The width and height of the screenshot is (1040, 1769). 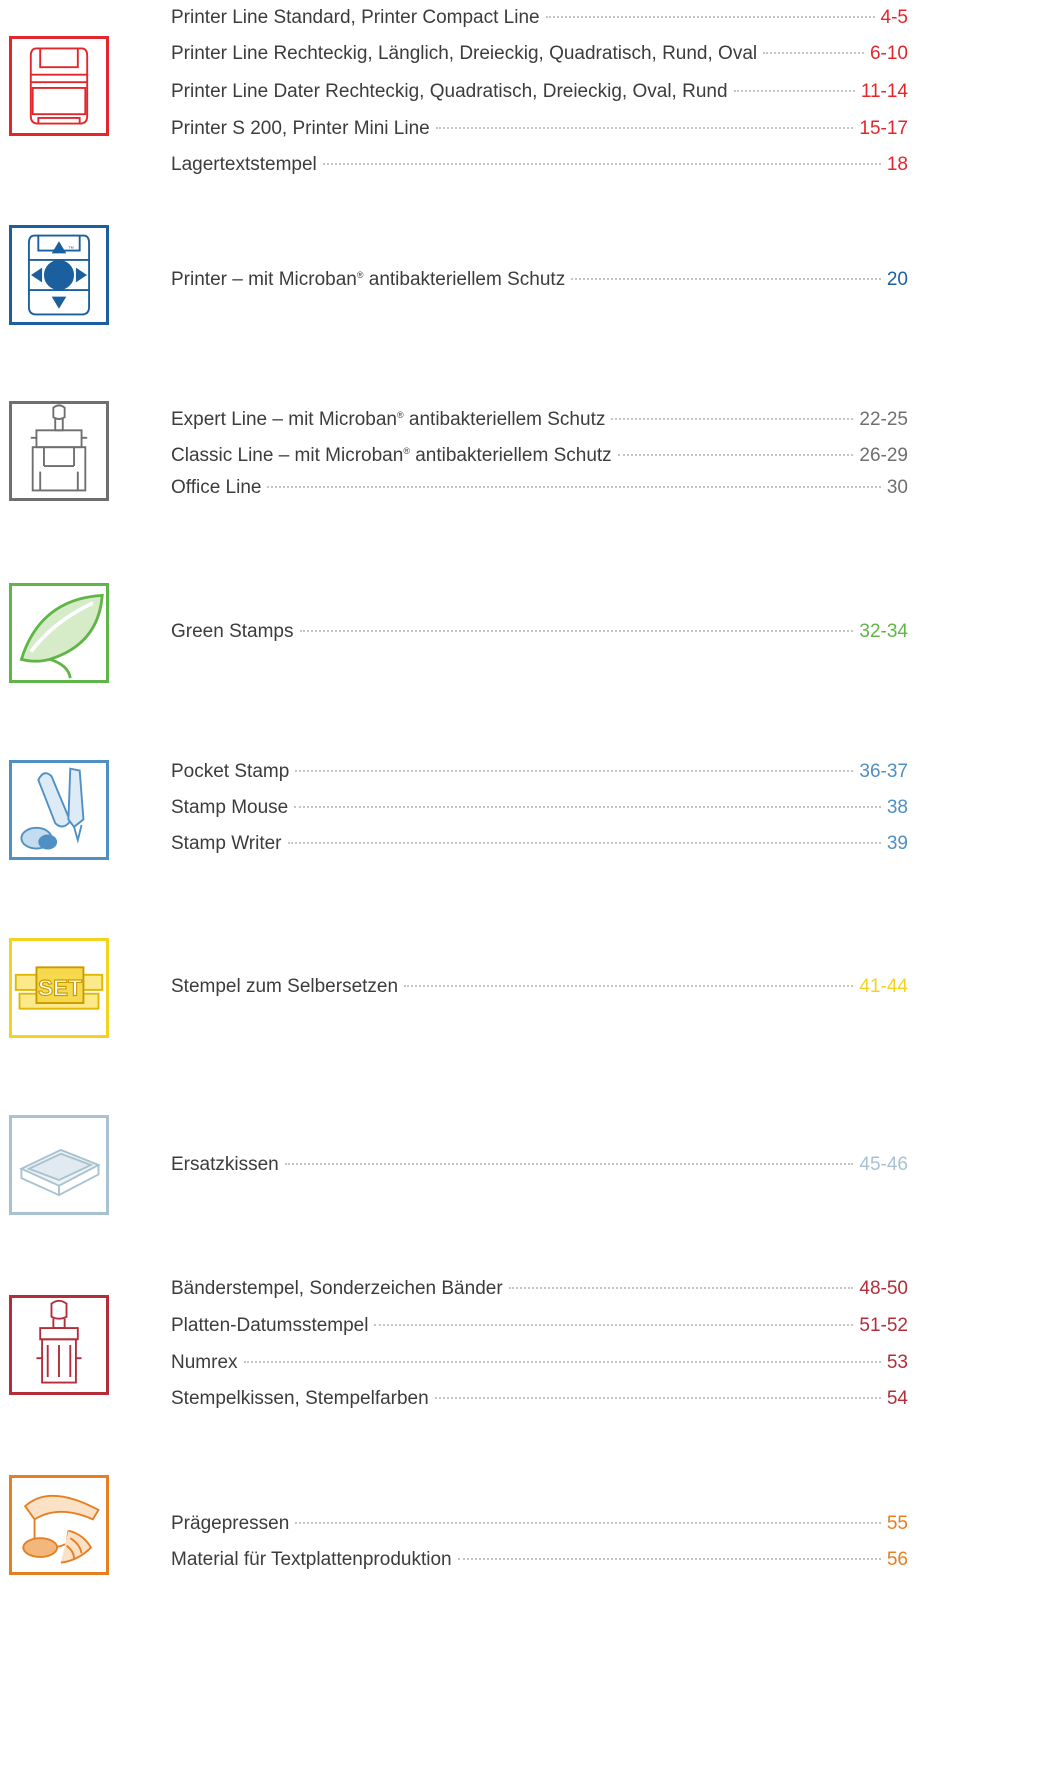 What do you see at coordinates (59, 1345) in the screenshot?
I see `band-stamp-icon` at bounding box center [59, 1345].